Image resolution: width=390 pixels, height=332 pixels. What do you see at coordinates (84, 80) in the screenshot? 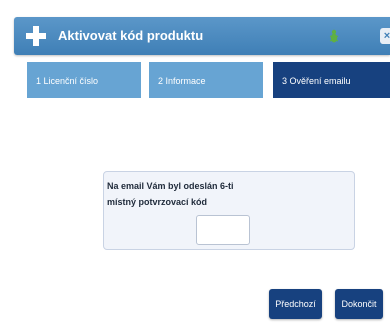
I see `step-license-number: 1 Licenční číslo` at bounding box center [84, 80].